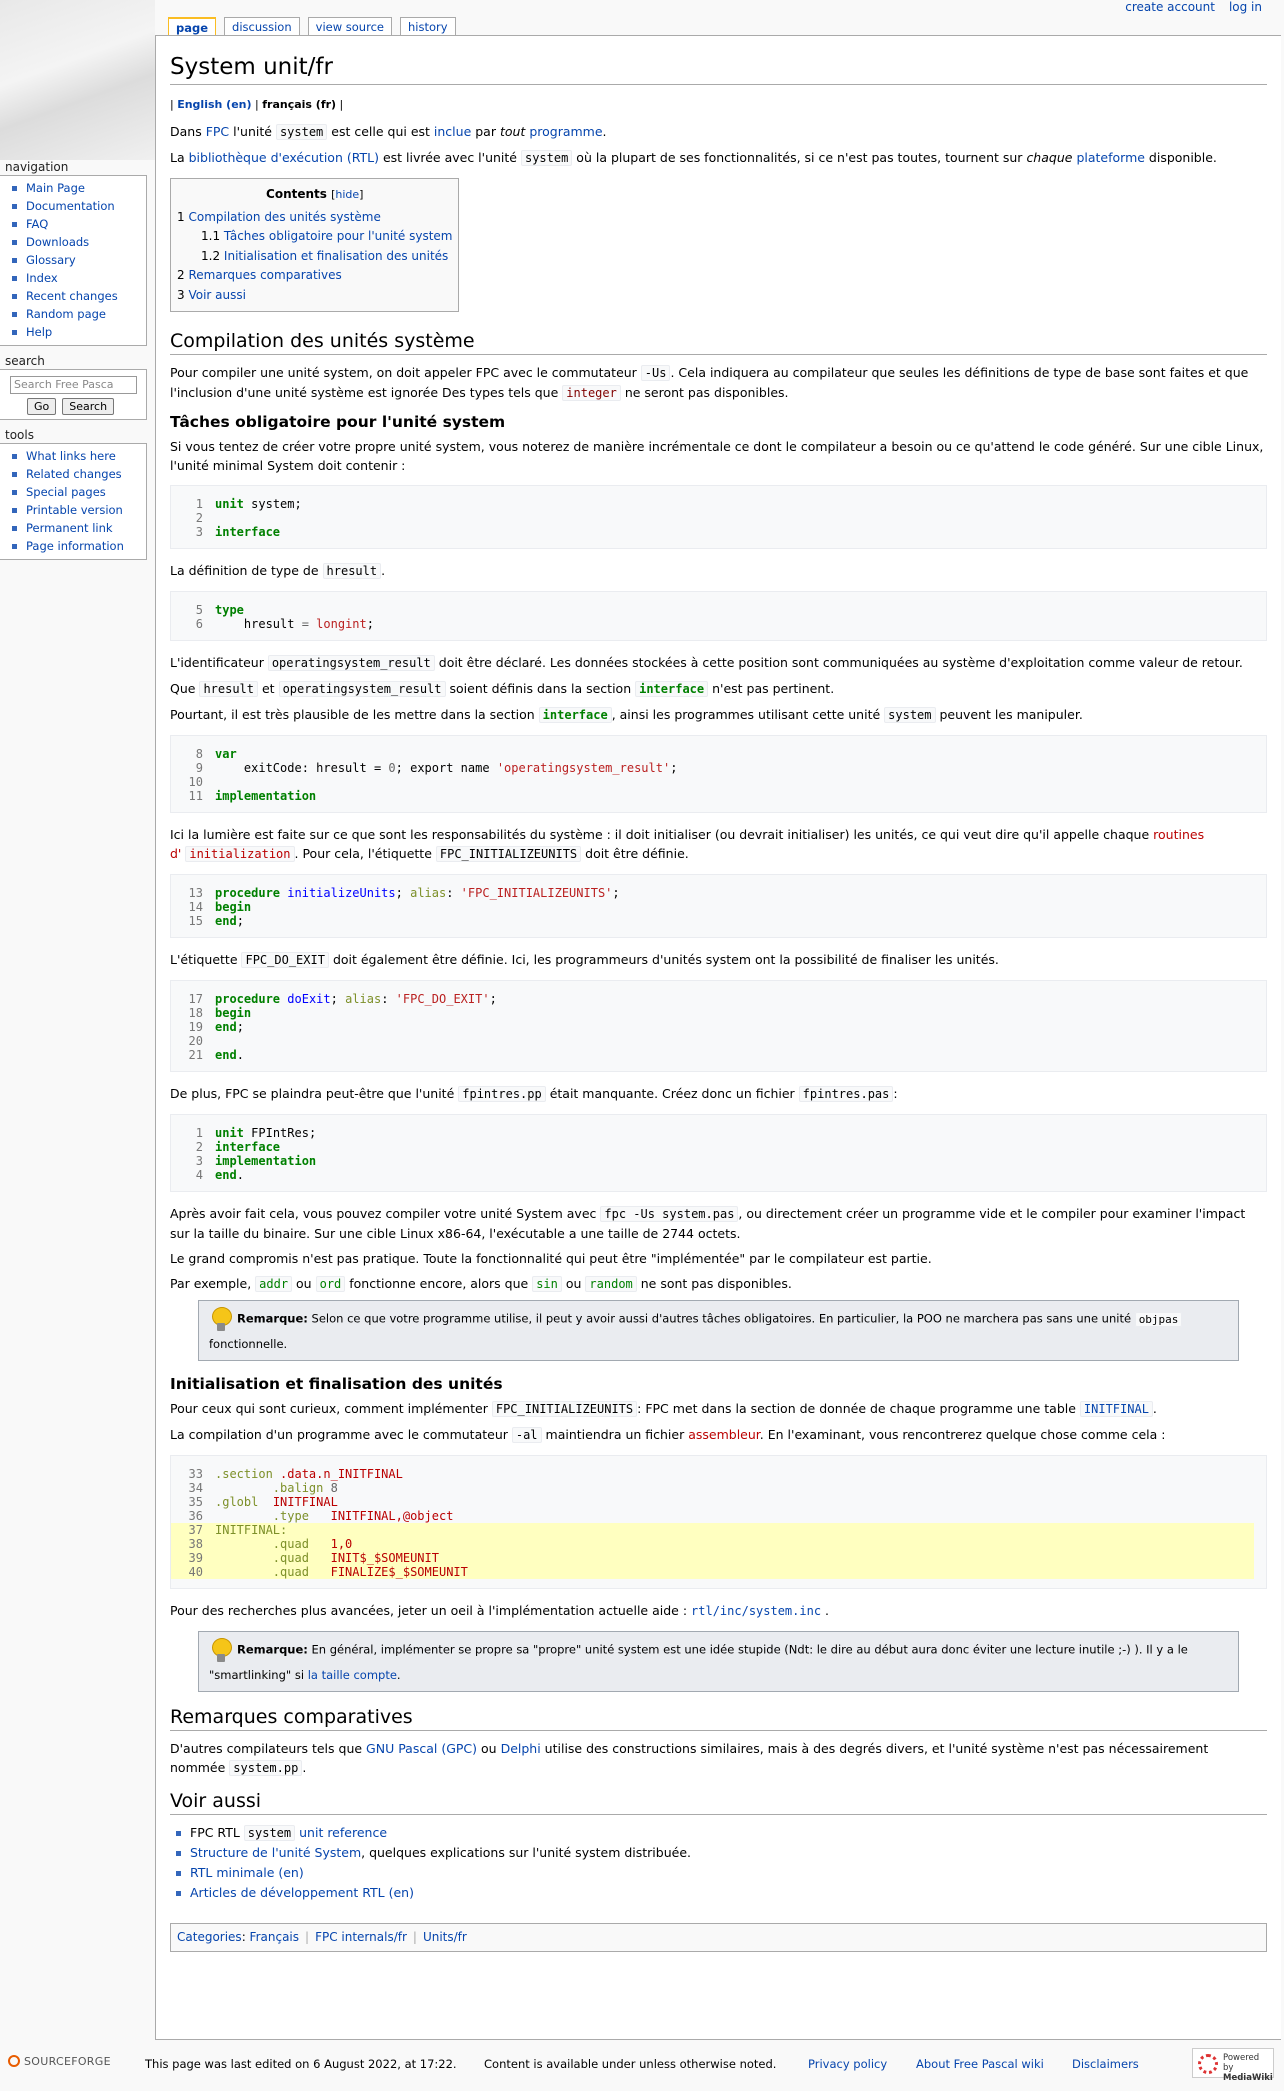 The width and height of the screenshot is (1284, 2091). What do you see at coordinates (1233, 2065) in the screenshot?
I see `powered-by-mediawiki-badge: Powered by MediaWiki` at bounding box center [1233, 2065].